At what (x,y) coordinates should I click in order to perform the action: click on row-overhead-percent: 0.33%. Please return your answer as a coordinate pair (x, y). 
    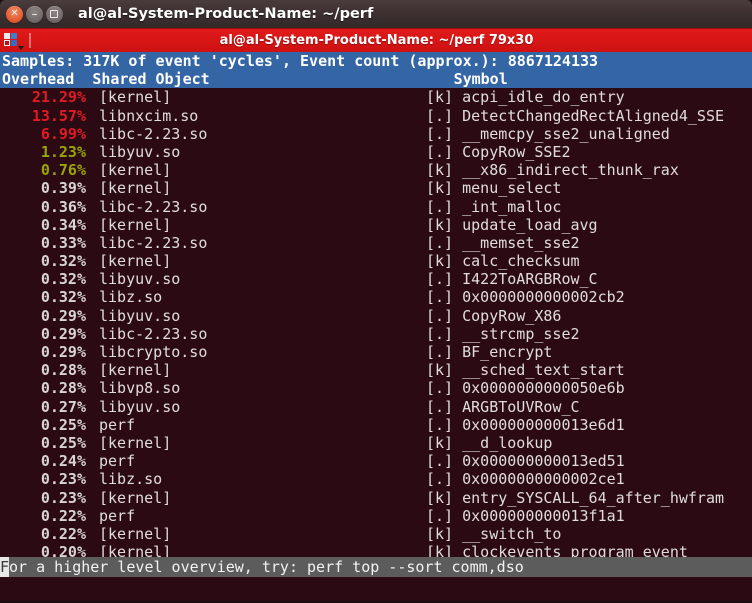
    Looking at the image, I should click on (63, 242).